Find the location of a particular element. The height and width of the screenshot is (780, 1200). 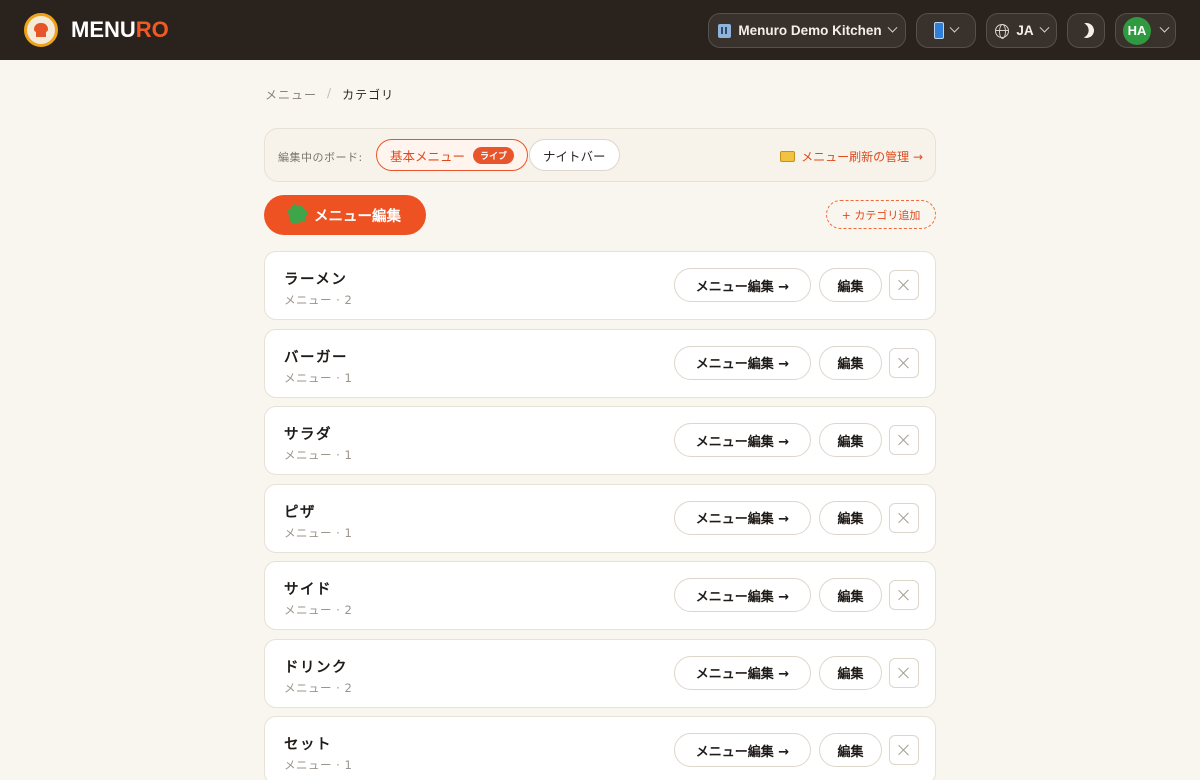

moon-icon is located at coordinates (1085, 30).